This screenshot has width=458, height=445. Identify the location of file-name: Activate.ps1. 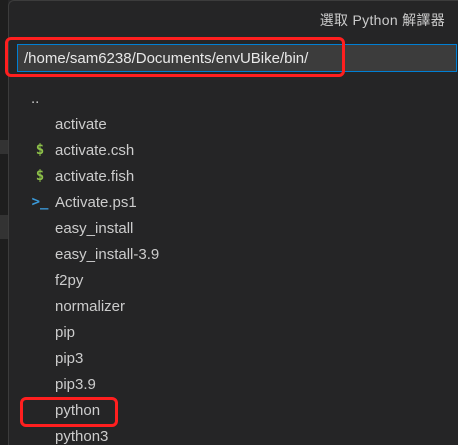
(96, 202).